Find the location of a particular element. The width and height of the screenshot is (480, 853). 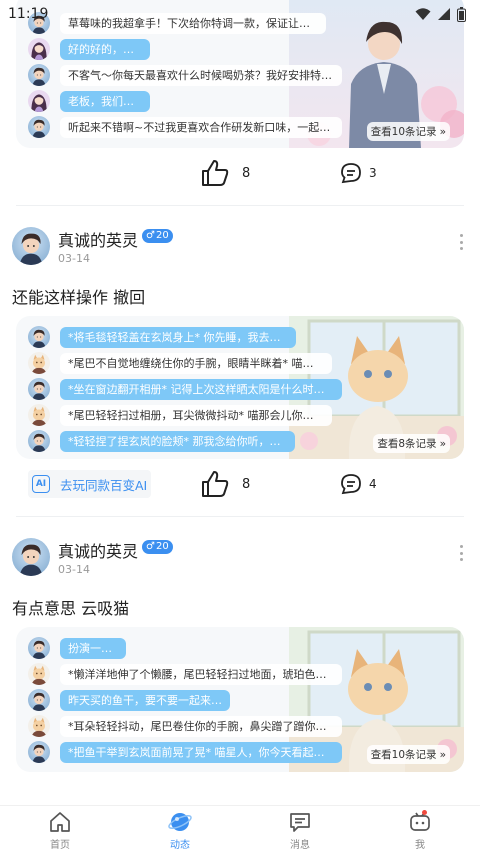

chat-row: *将毛毯轻轻盖在玄岚身上* 你先睡，我去倒杯牛奶 is located at coordinates (162, 337).